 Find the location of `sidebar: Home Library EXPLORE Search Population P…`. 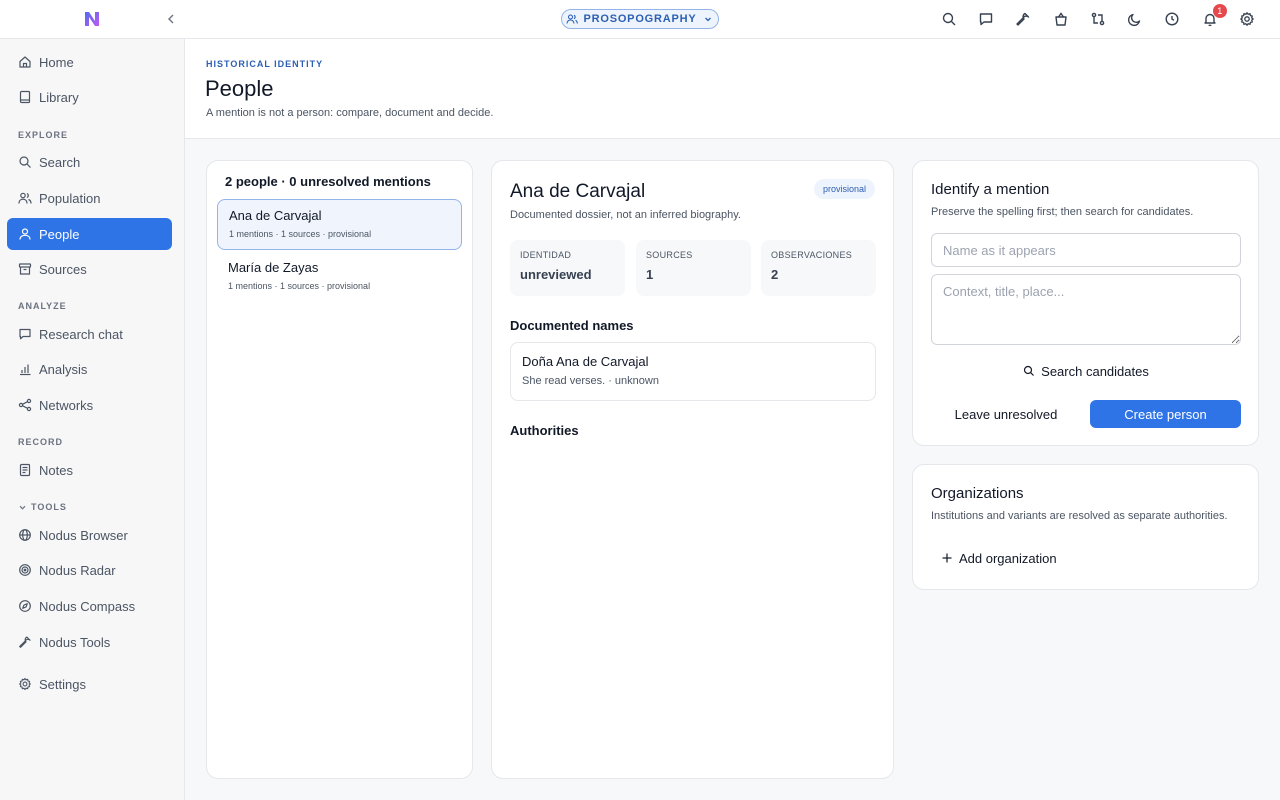

sidebar: Home Library EXPLORE Search Population P… is located at coordinates (92, 419).